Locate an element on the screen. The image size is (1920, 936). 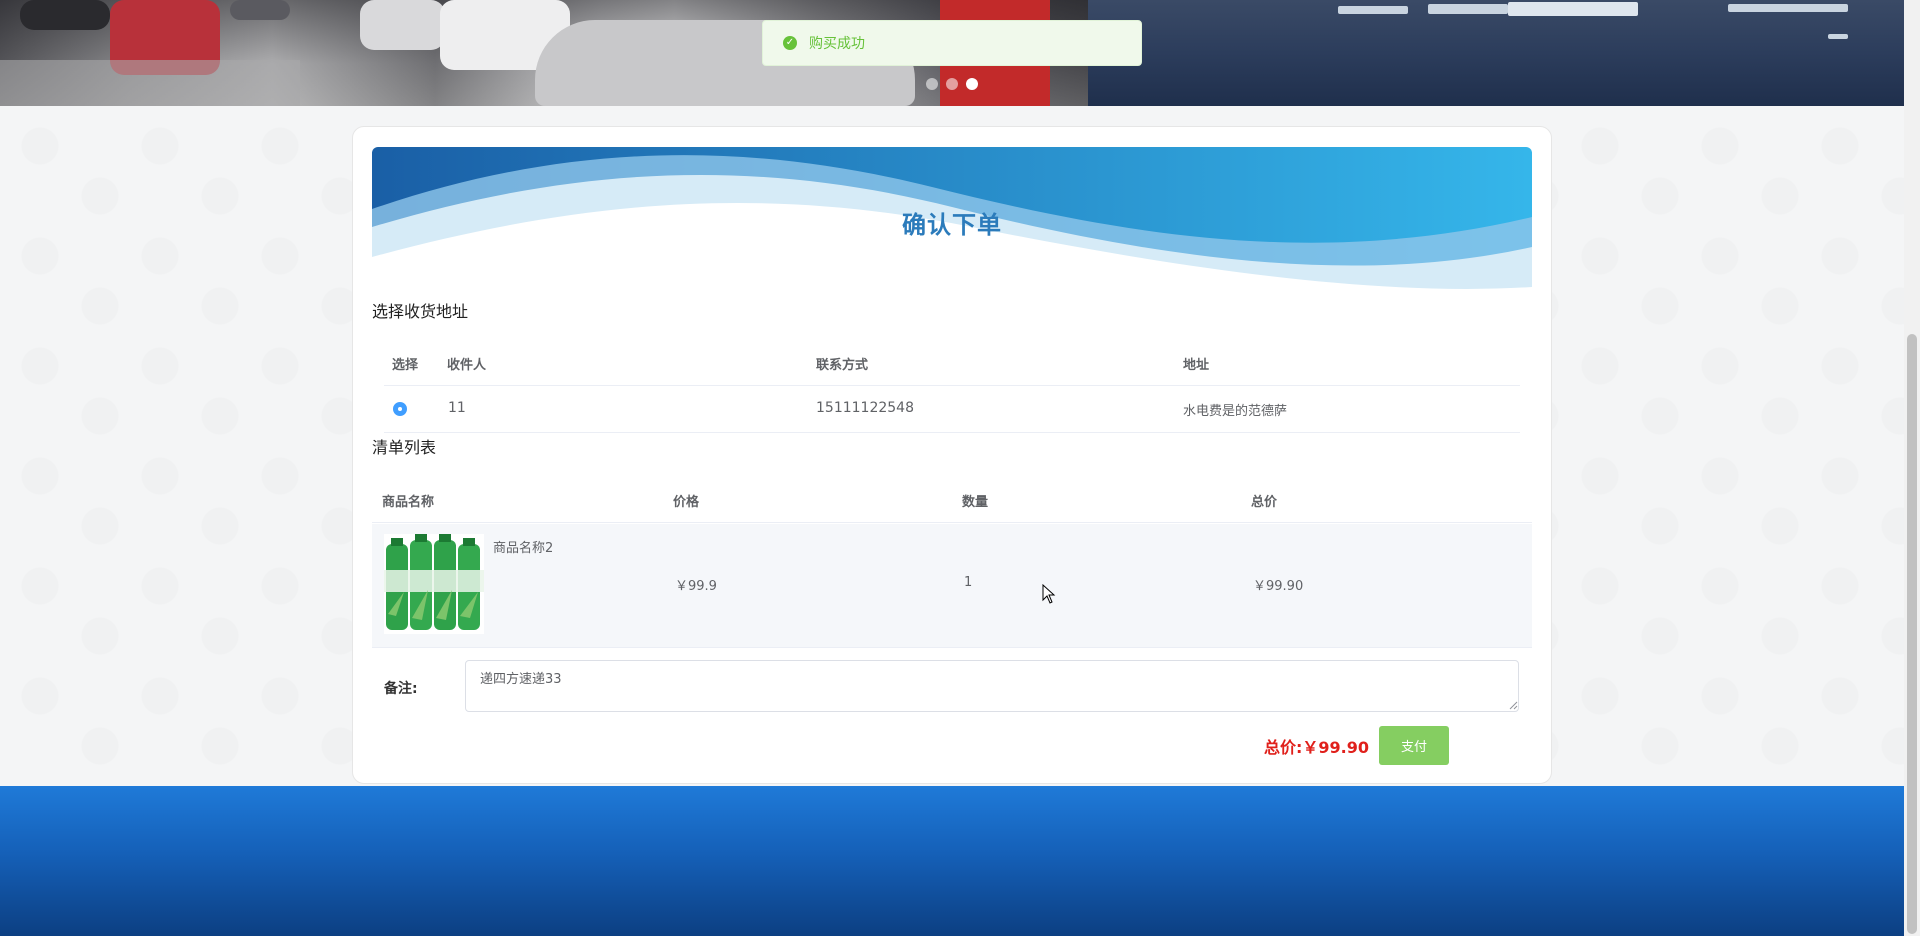
resize-grip-icon is located at coordinates (1513, 705).